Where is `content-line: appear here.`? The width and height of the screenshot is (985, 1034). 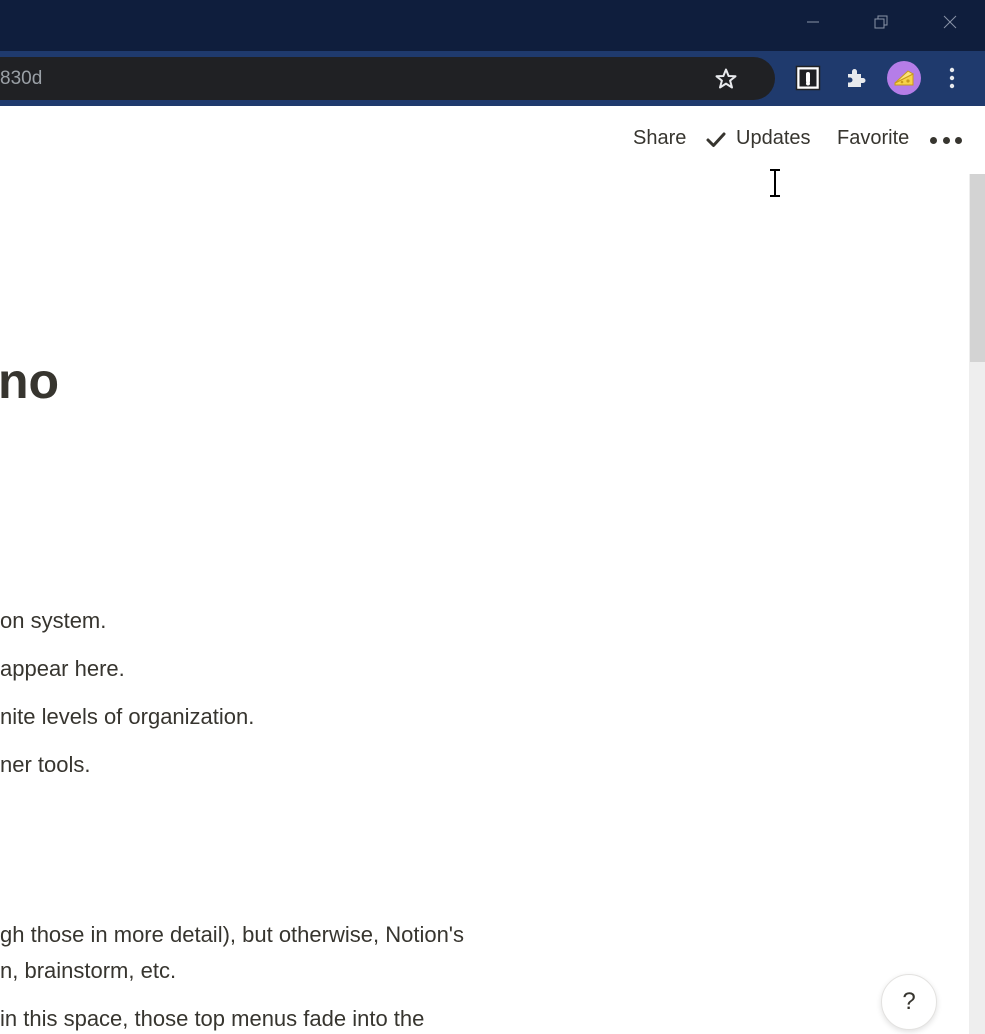 content-line: appear here. is located at coordinates (62, 669).